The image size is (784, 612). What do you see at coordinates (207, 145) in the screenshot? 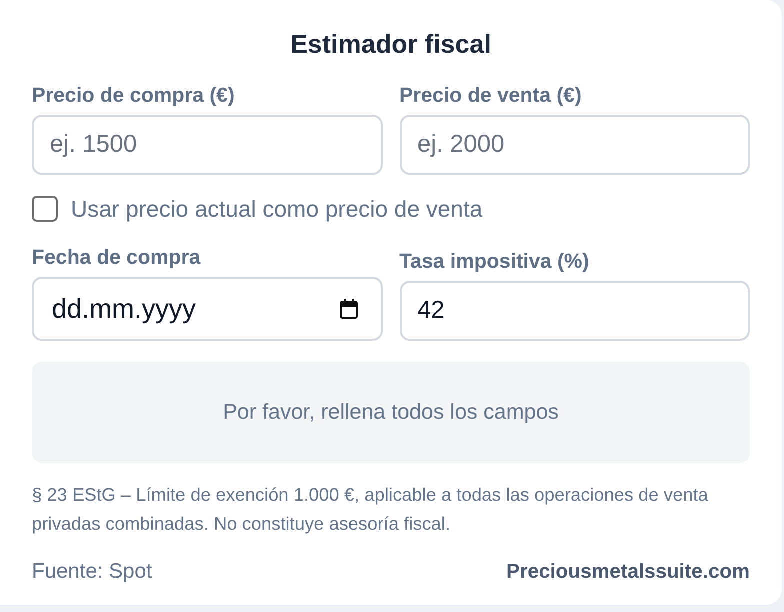
I see `input-field: ej. 1500` at bounding box center [207, 145].